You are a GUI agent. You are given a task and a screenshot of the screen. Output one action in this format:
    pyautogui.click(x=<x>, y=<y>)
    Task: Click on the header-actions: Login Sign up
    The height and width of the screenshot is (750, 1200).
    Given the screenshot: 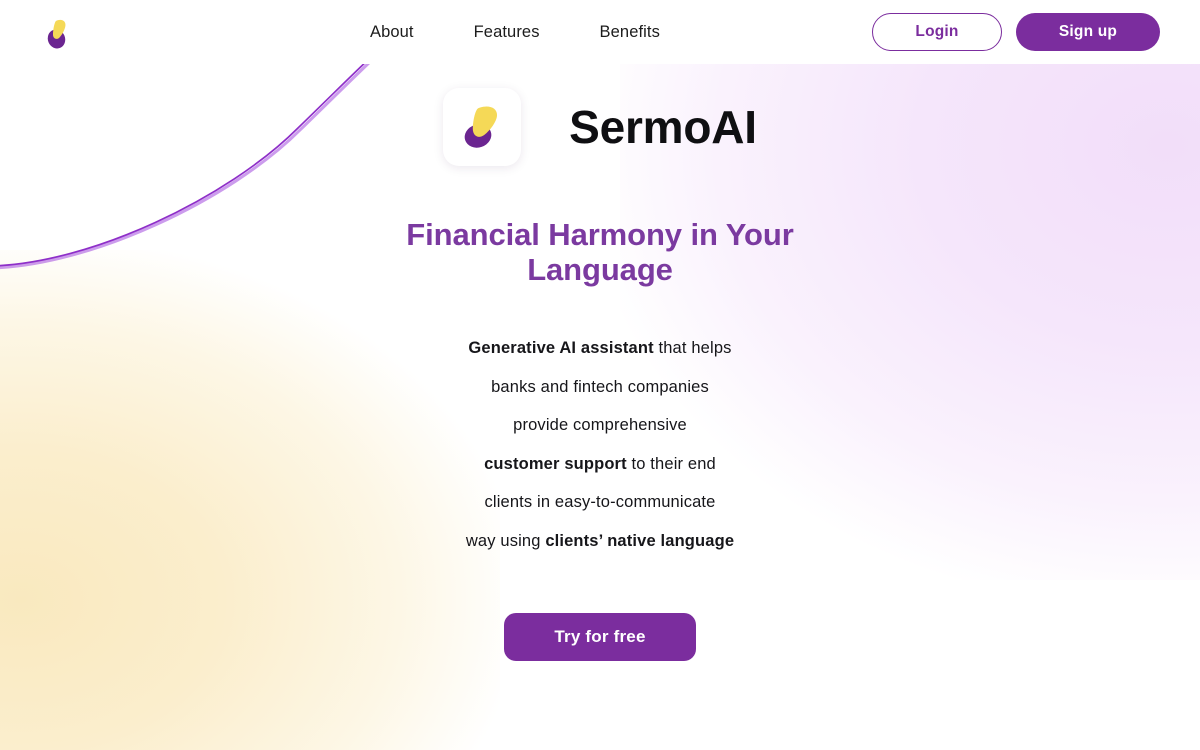 What is the action you would take?
    pyautogui.click(x=1016, y=32)
    